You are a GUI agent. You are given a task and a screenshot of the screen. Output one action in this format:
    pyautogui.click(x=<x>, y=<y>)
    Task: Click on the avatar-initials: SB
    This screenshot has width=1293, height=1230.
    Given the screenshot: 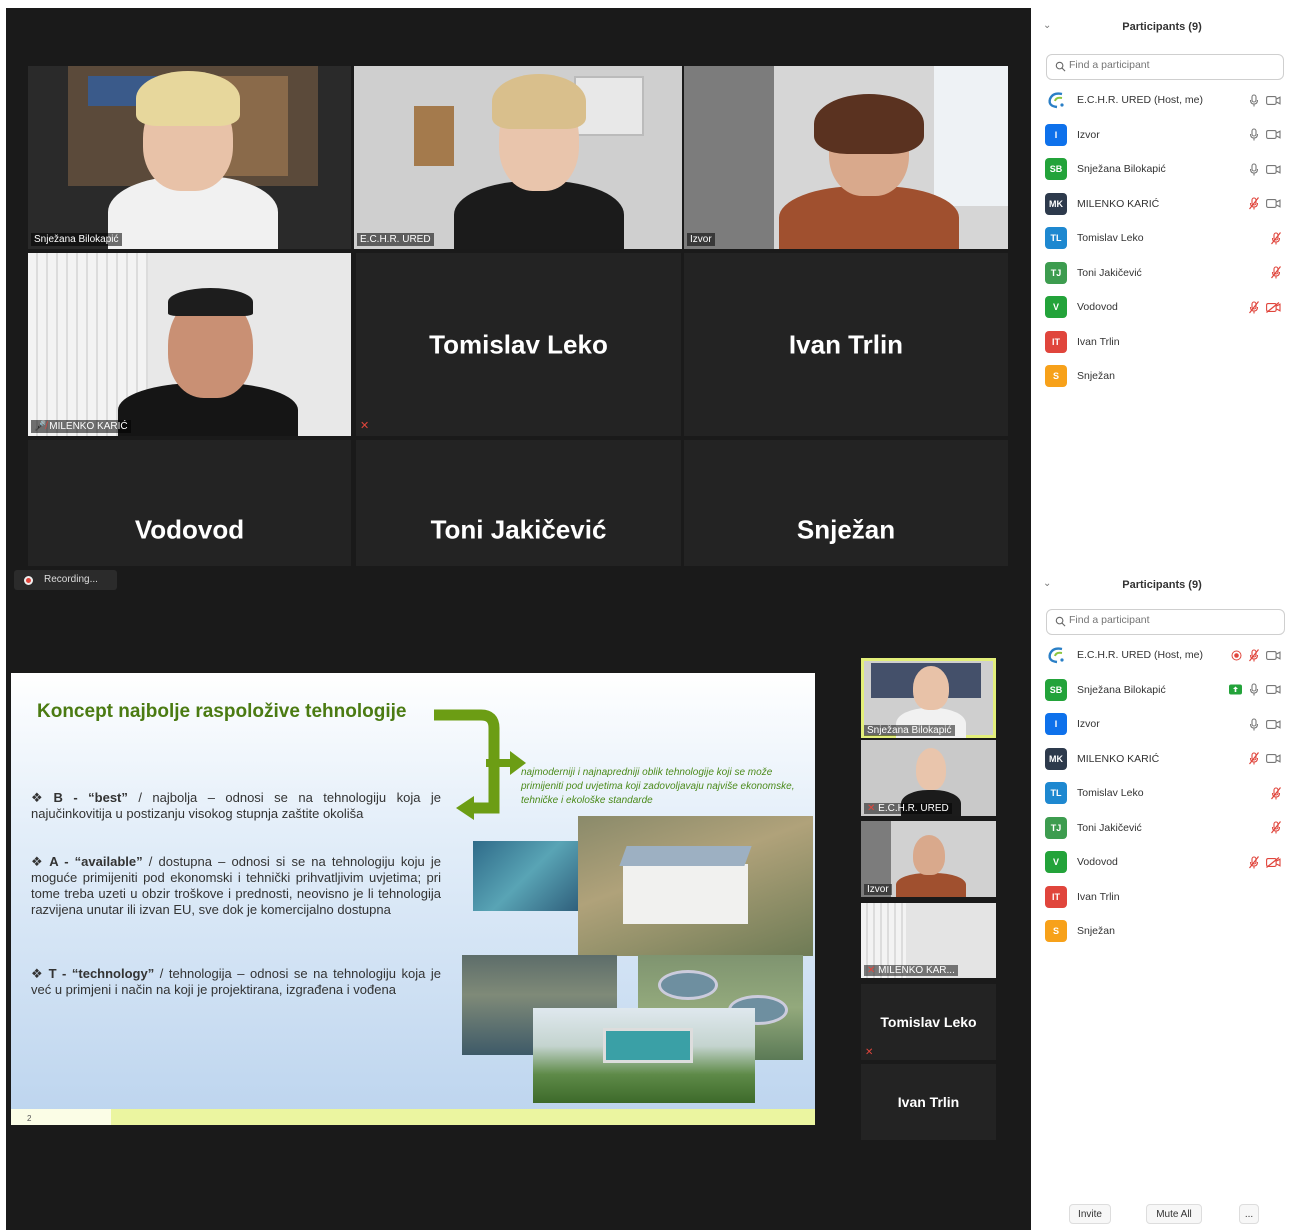 What is the action you would take?
    pyautogui.click(x=1056, y=169)
    